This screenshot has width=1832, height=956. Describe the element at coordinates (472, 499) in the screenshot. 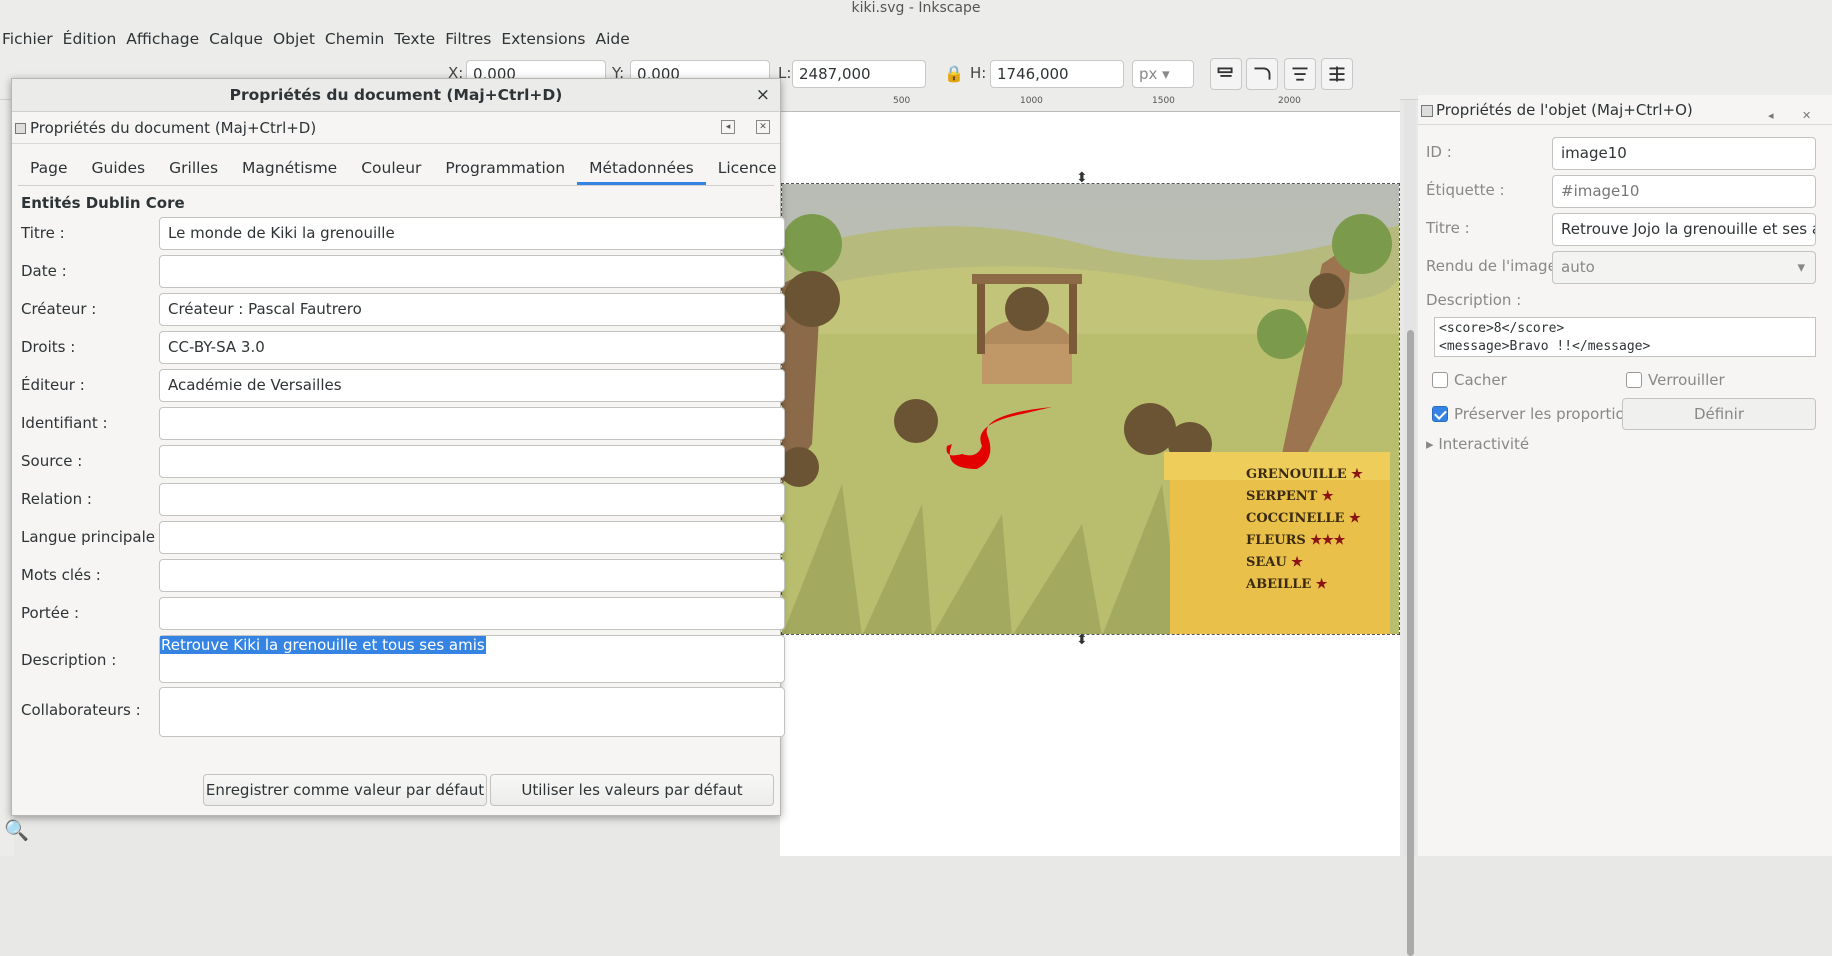

I see `relation-input` at that location.